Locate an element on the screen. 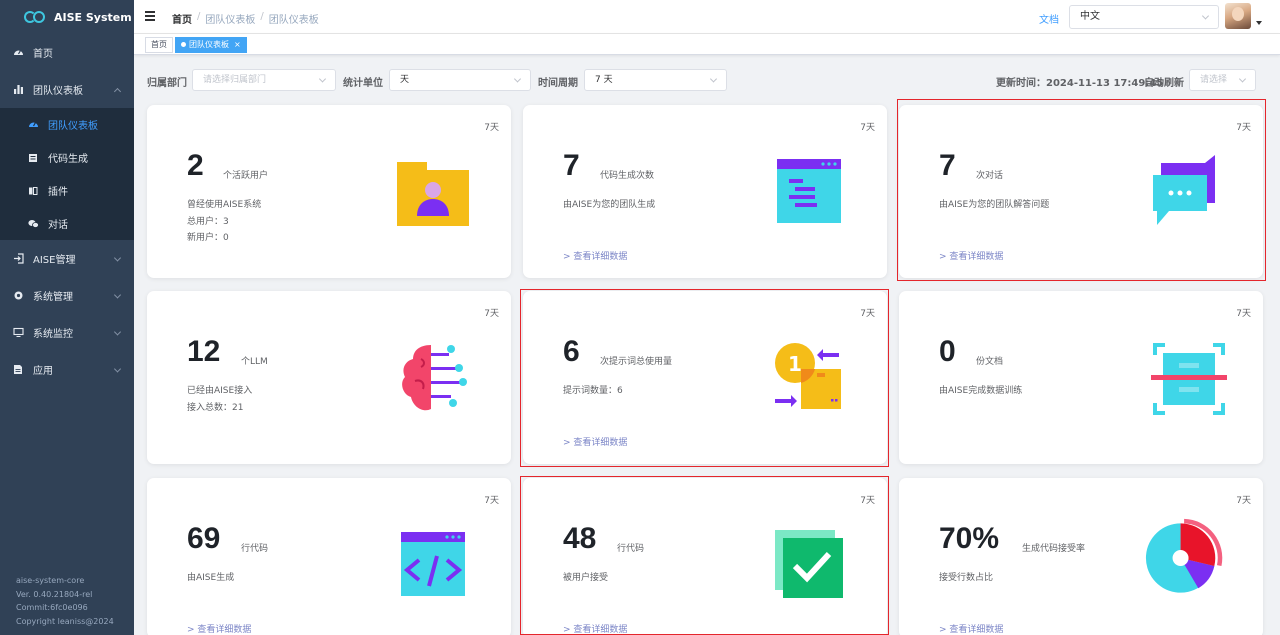 This screenshot has height=635, width=1280. version-line: Commit:6fc0e096 is located at coordinates (52, 607).